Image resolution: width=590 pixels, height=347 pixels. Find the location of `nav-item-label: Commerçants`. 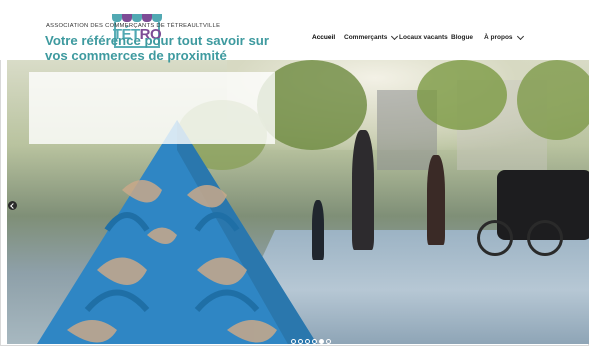

nav-item-label: Commerçants is located at coordinates (366, 37).